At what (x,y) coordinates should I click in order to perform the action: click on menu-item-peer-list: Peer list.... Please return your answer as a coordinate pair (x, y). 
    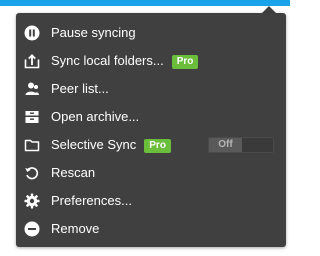
    Looking at the image, I should click on (151, 89).